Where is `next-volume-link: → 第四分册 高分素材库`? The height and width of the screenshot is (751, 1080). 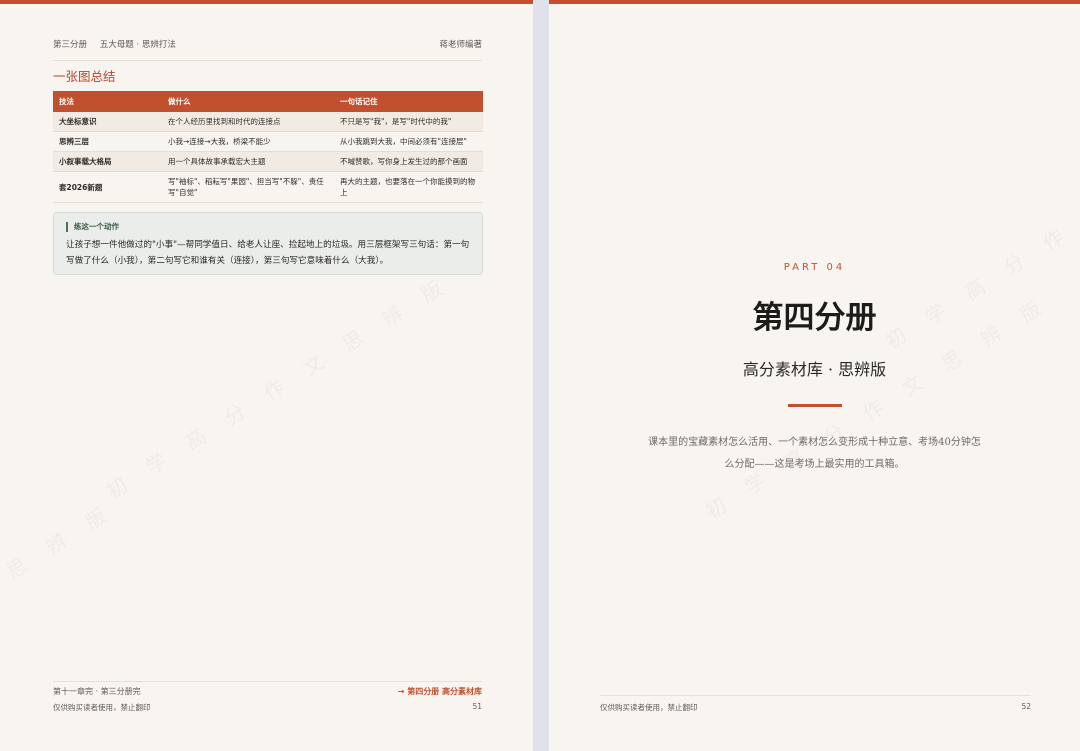 next-volume-link: → 第四分册 高分素材库 is located at coordinates (440, 691).